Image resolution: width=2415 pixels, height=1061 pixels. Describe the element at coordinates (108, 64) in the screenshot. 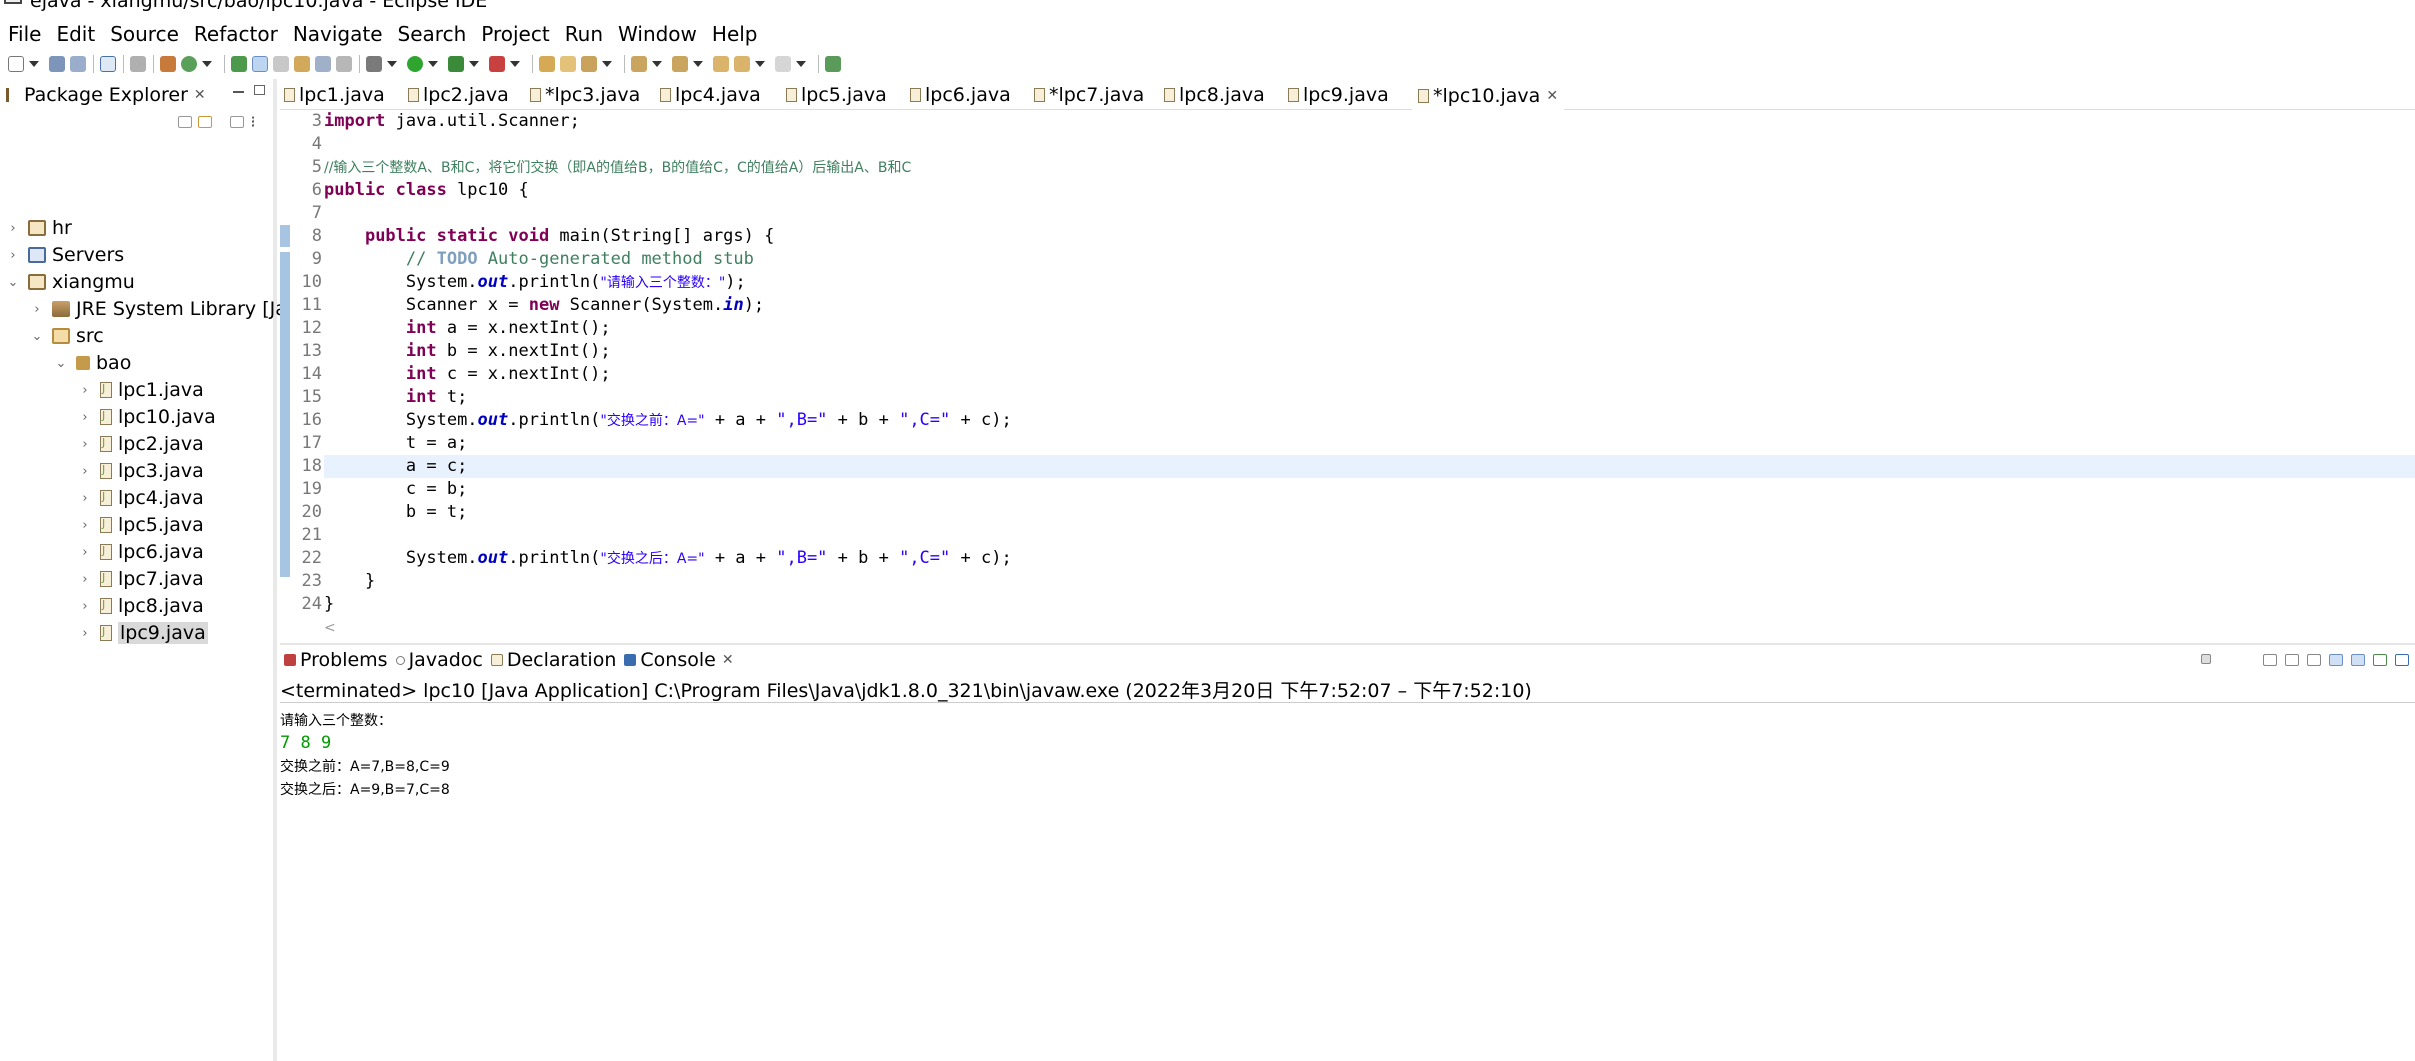

I see `terminal-icon` at that location.